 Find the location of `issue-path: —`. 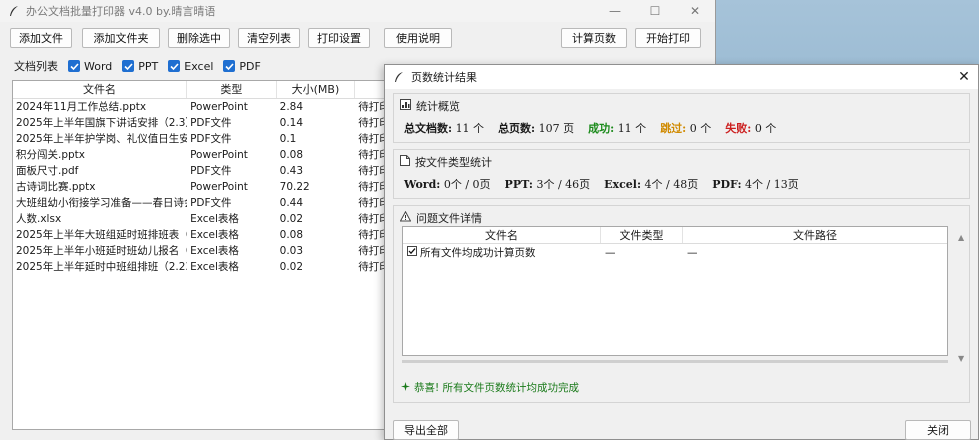

issue-path: — is located at coordinates (692, 252).